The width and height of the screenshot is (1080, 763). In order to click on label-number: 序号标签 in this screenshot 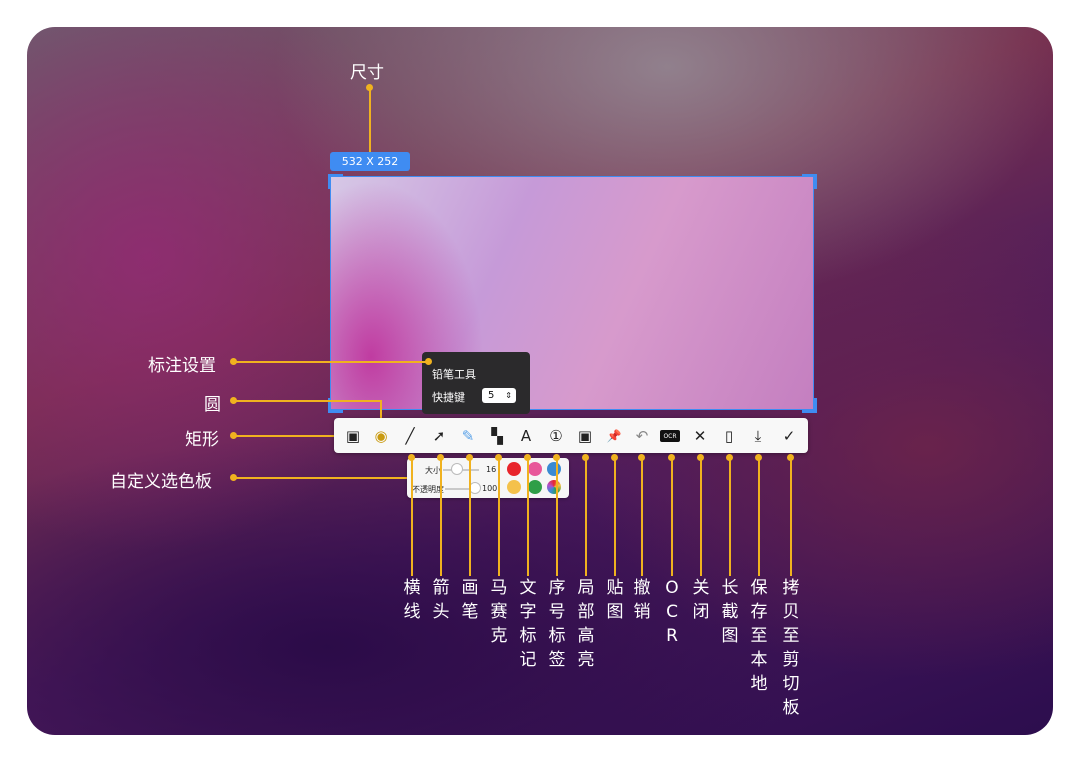, I will do `click(557, 624)`.